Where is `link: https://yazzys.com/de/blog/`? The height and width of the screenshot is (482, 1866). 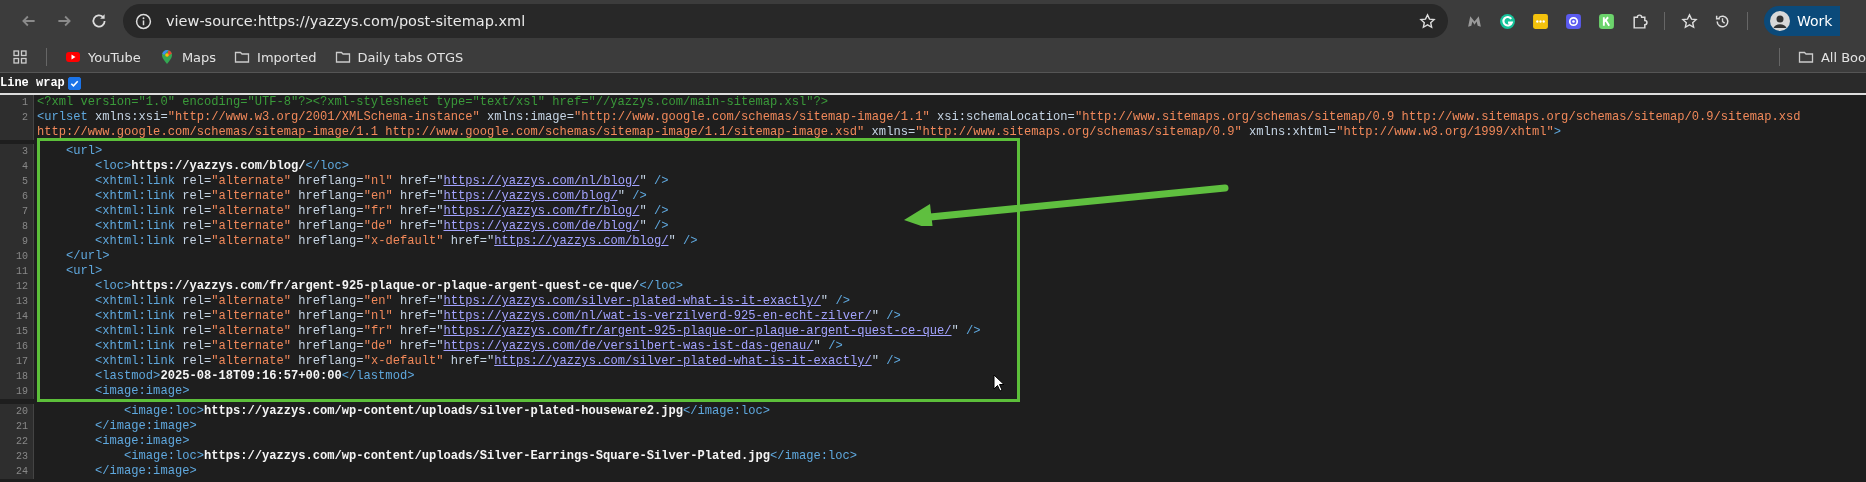
link: https://yazzys.com/de/blog/ is located at coordinates (541, 226).